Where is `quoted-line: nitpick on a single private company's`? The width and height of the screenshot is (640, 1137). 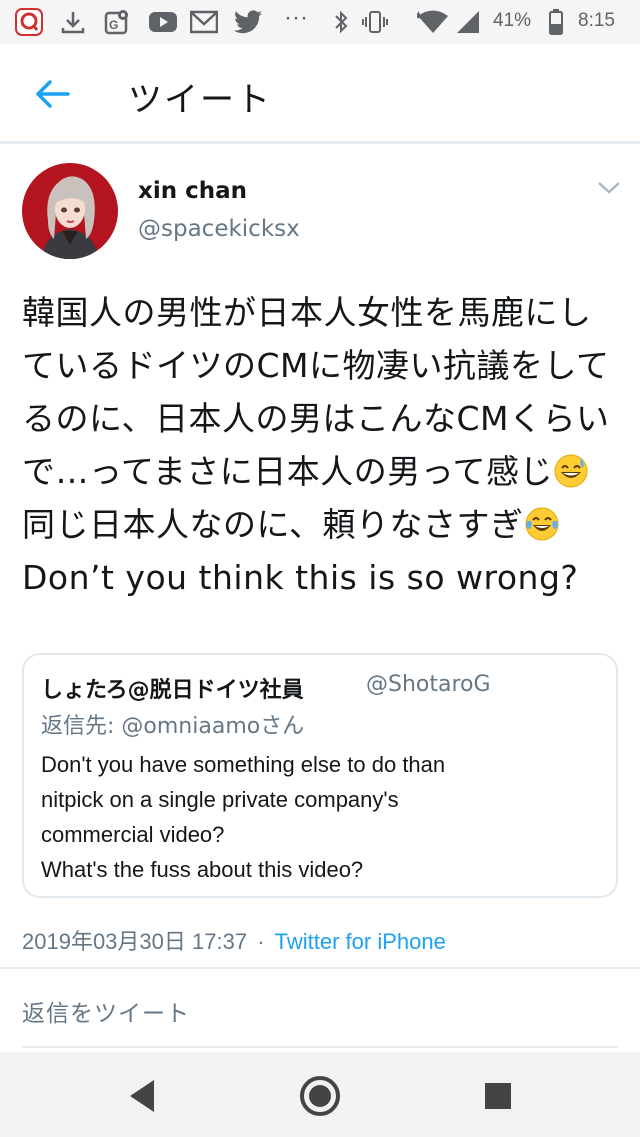 quoted-line: nitpick on a single private company's is located at coordinates (220, 799).